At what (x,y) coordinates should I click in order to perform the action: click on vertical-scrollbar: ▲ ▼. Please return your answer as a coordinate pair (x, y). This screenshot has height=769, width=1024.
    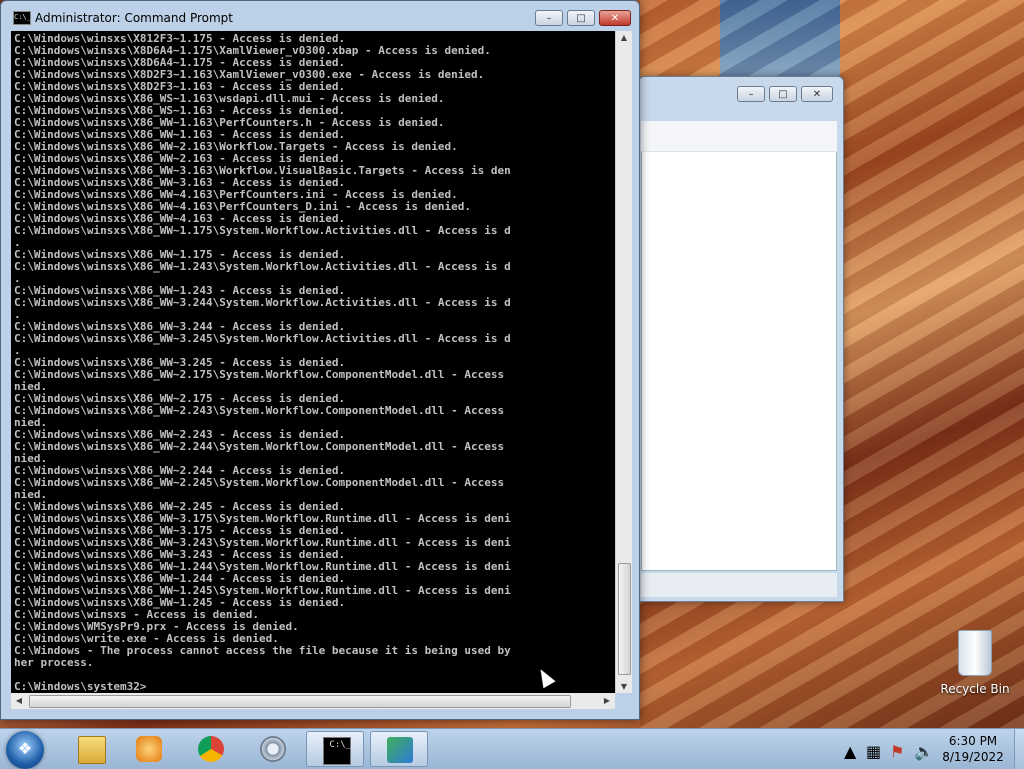
    Looking at the image, I should click on (623, 362).